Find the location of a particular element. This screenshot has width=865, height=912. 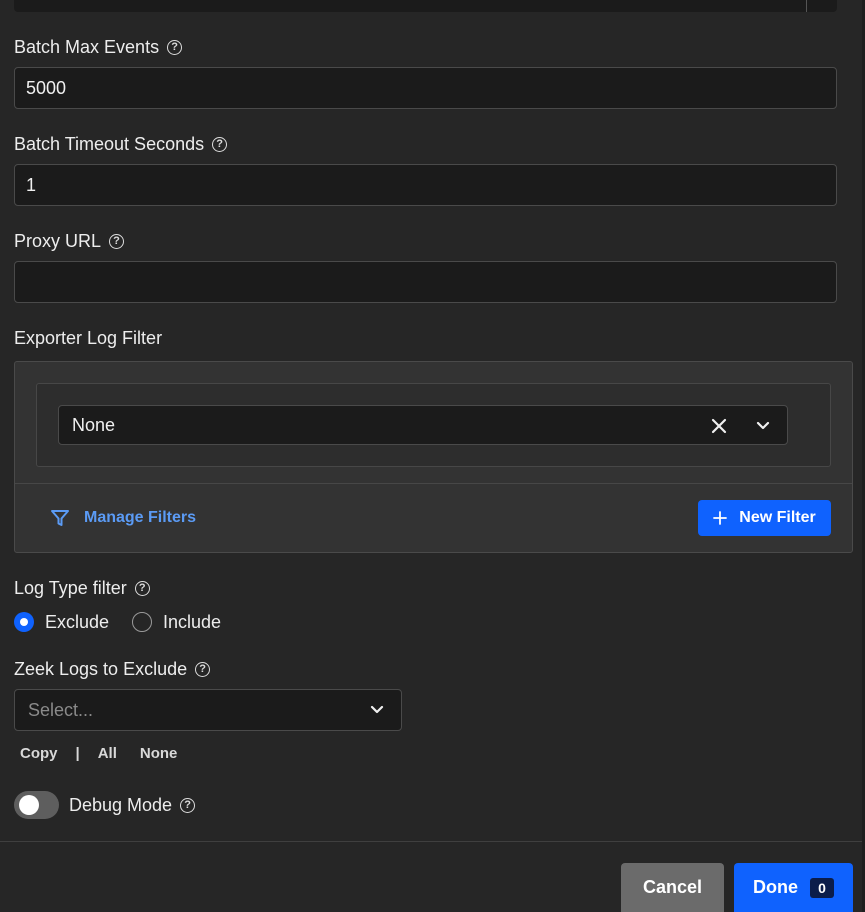

radio-include-label: Include is located at coordinates (192, 621).